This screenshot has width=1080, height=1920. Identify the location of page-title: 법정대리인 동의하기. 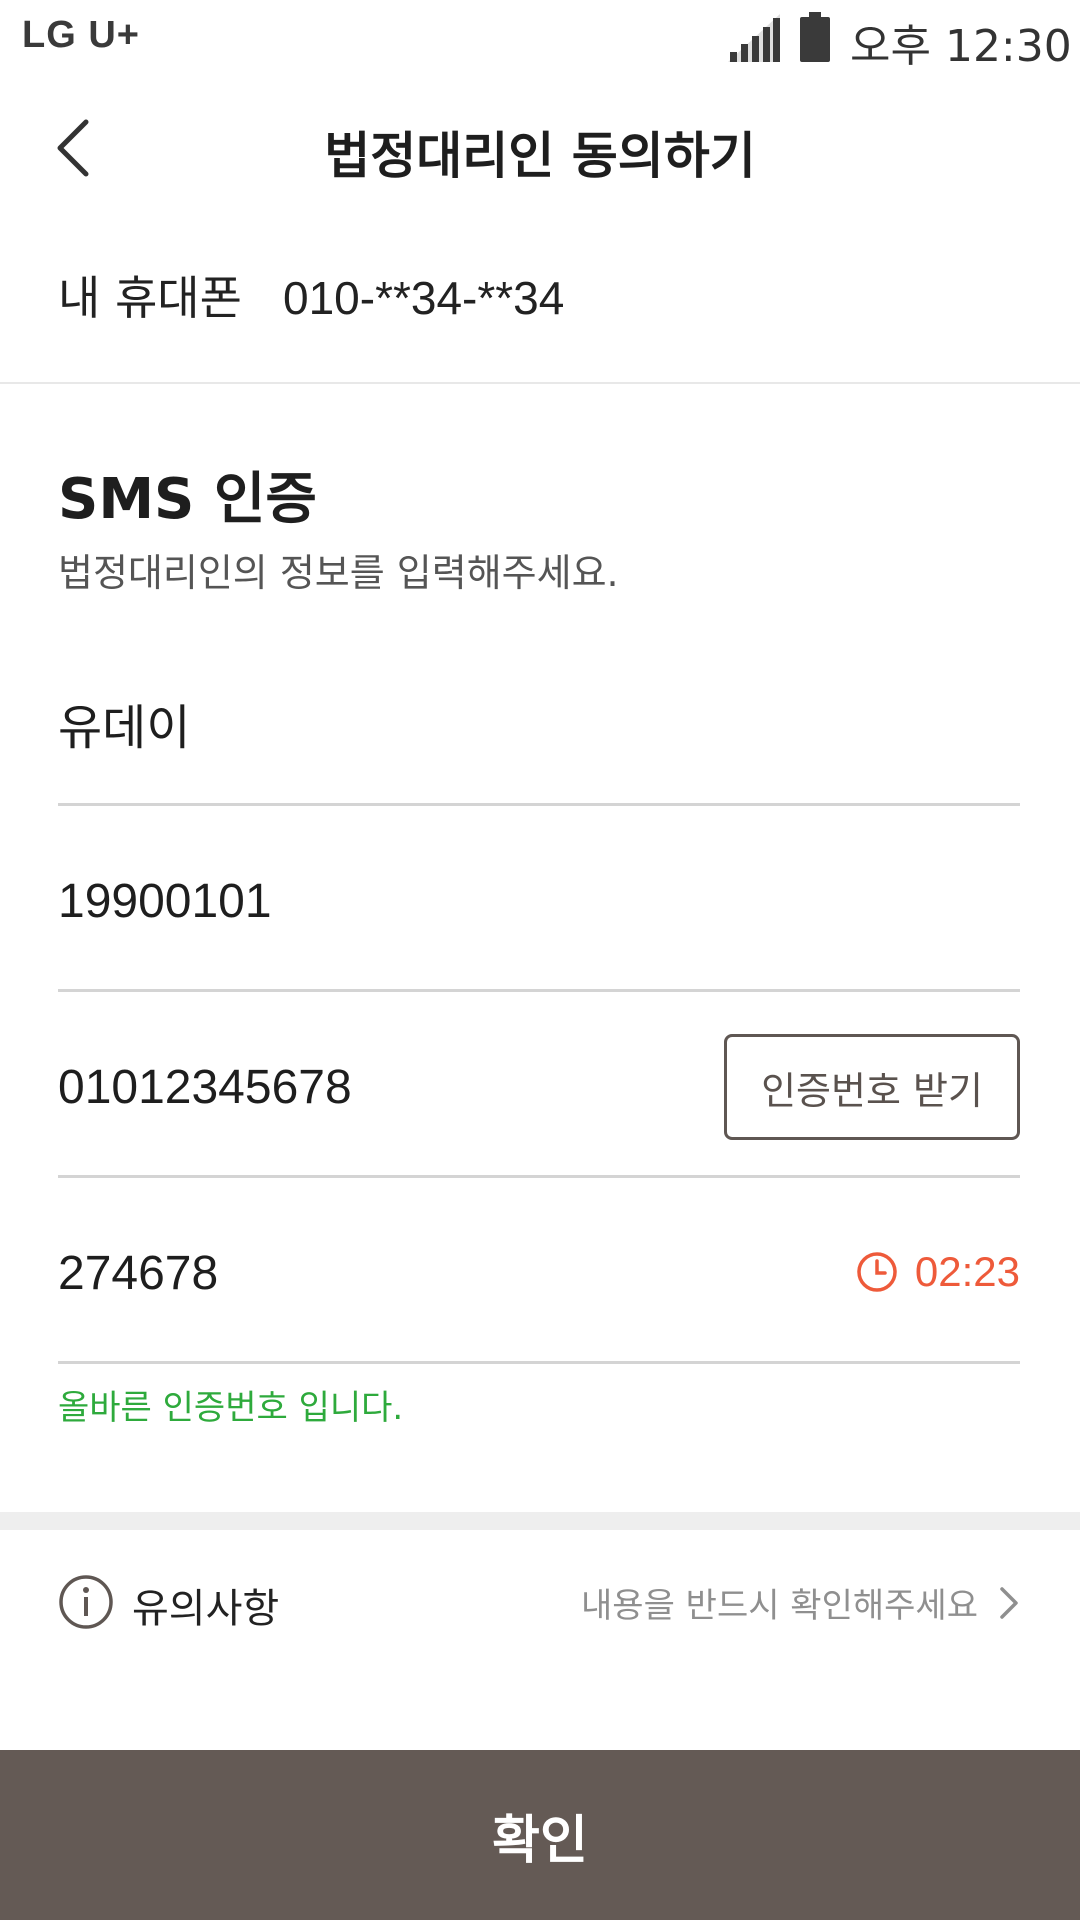
(540, 156).